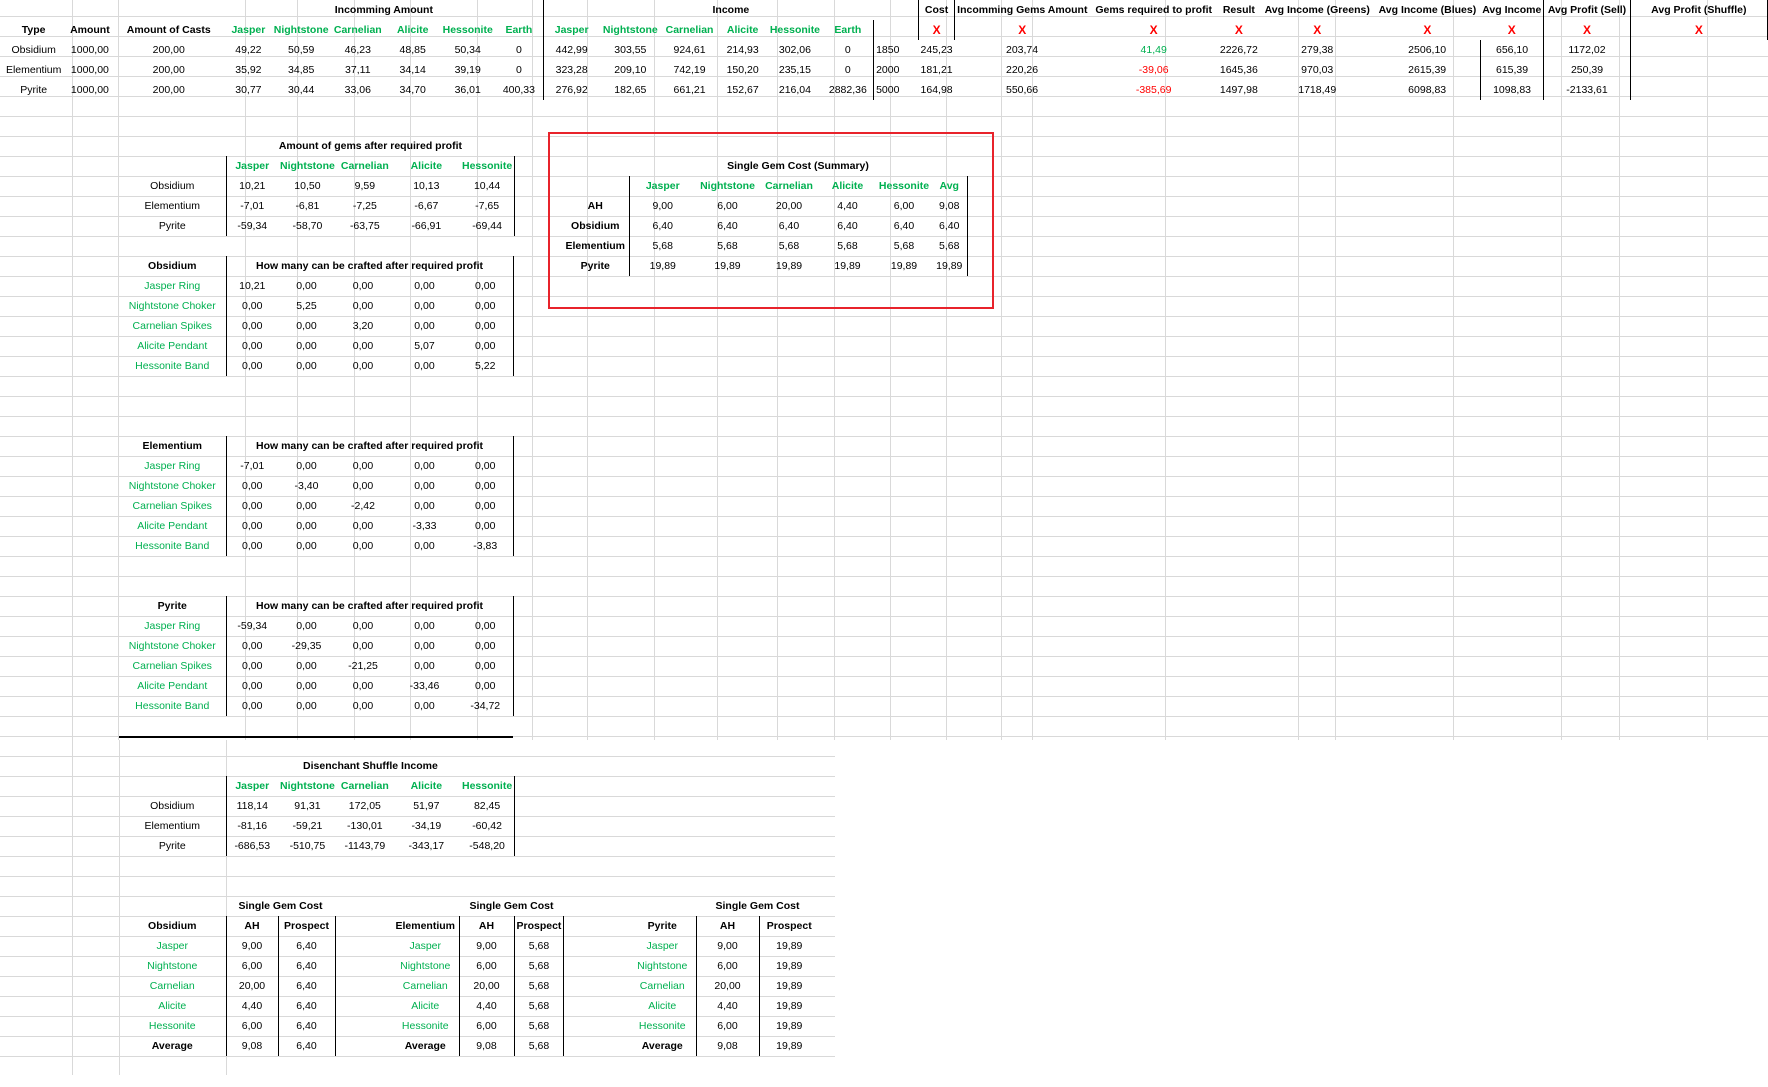 The height and width of the screenshot is (1087, 1768). I want to click on income-cell: 276,92, so click(571, 90).